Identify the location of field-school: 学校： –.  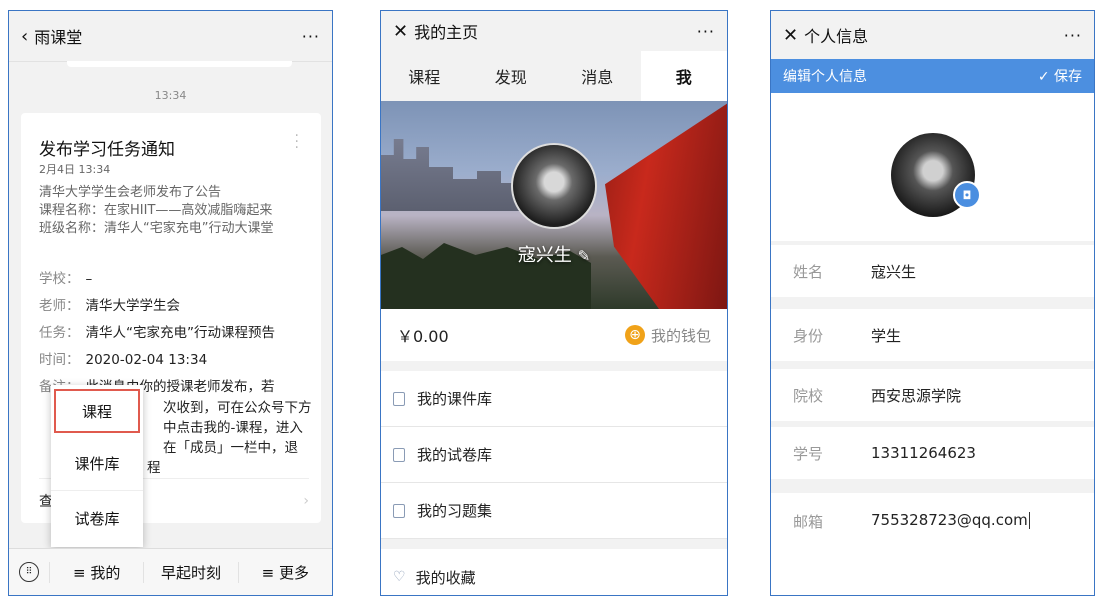
(65, 277).